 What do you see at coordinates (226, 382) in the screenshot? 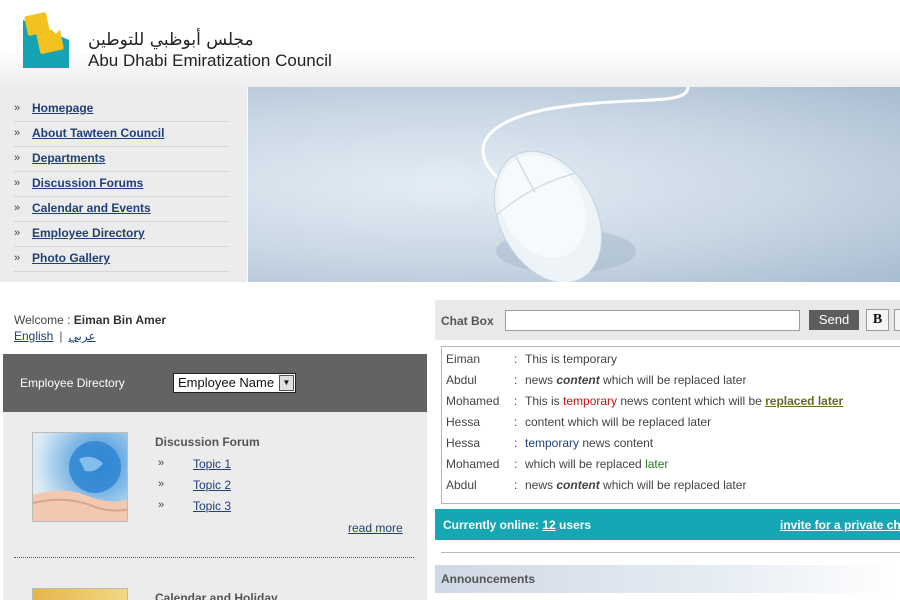
I see `employee-select-value: Employee Name` at bounding box center [226, 382].